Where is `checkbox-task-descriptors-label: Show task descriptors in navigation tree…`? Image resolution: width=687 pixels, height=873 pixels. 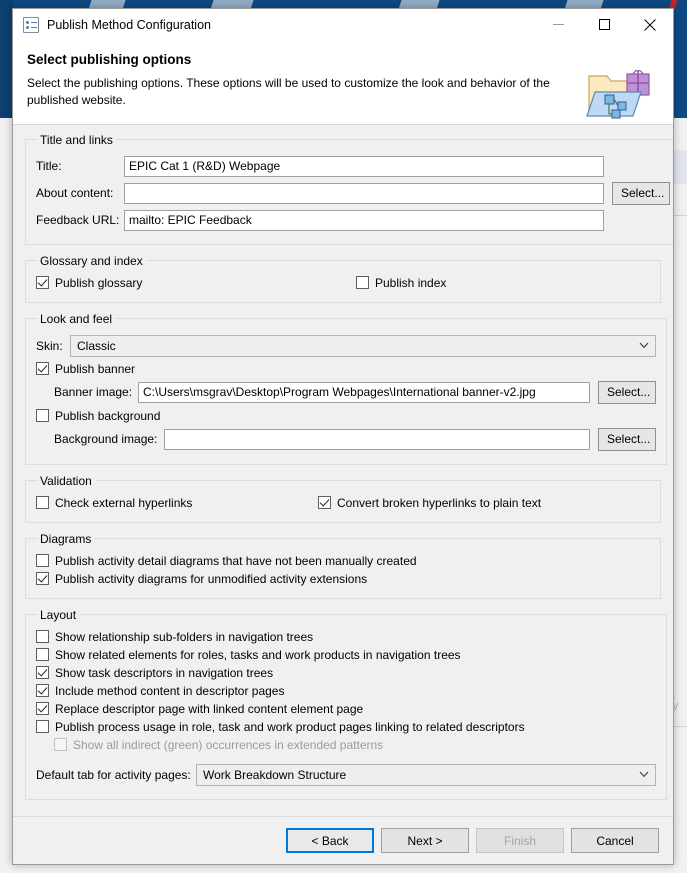 checkbox-task-descriptors-label: Show task descriptors in navigation tree… is located at coordinates (164, 672).